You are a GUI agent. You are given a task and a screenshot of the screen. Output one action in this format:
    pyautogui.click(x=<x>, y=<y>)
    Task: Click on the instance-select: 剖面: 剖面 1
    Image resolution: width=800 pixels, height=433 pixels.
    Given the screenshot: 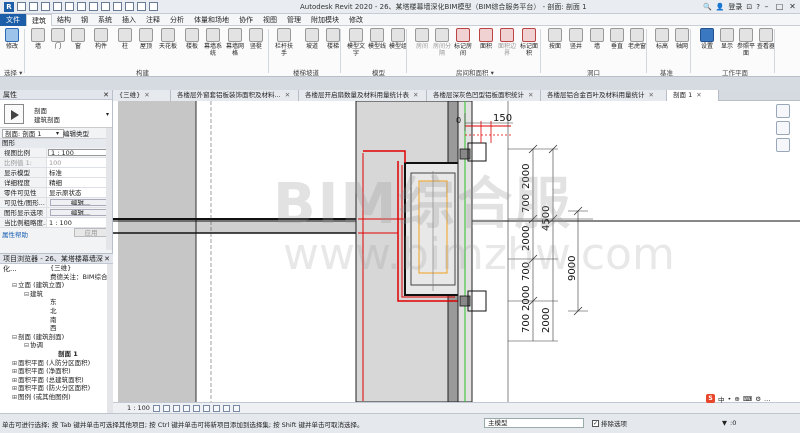 What is the action you would take?
    pyautogui.click(x=33, y=133)
    